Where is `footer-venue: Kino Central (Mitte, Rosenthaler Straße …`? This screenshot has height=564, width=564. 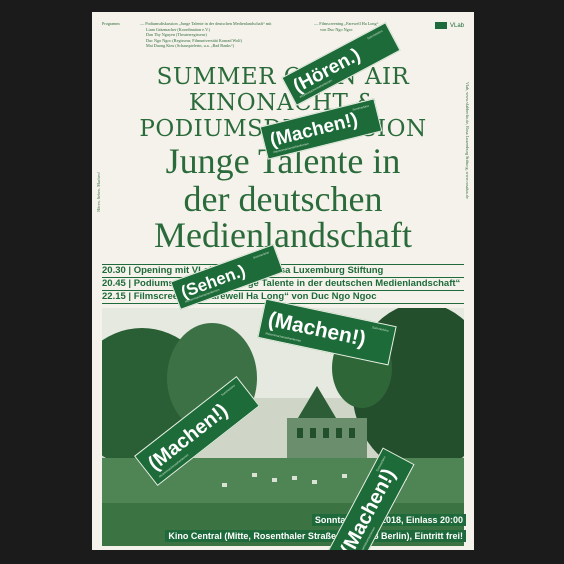
footer-venue: Kino Central (Mitte, Rosenthaler Straße … is located at coordinates (315, 536).